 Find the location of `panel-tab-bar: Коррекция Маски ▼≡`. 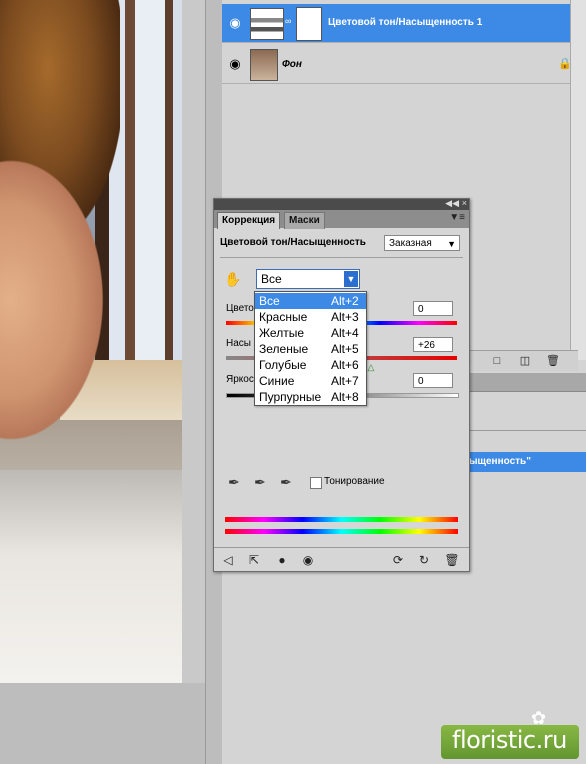

panel-tab-bar: Коррекция Маски ▼≡ is located at coordinates (341, 219).